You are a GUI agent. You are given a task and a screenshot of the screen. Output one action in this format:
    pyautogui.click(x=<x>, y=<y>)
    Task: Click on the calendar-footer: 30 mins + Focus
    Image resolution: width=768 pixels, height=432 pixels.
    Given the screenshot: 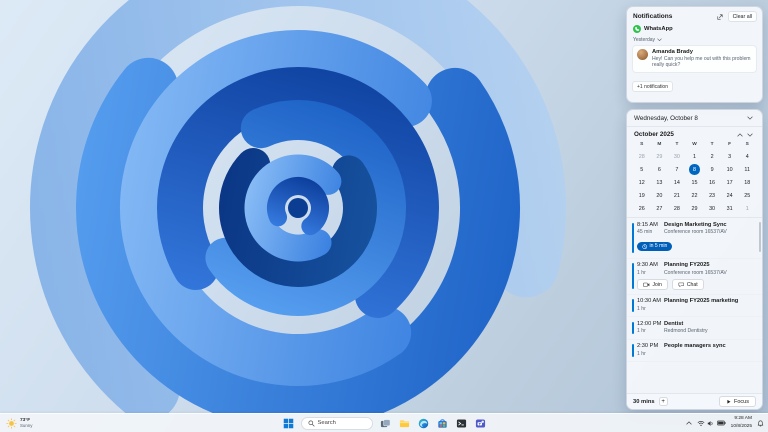 What is the action you would take?
    pyautogui.click(x=694, y=401)
    